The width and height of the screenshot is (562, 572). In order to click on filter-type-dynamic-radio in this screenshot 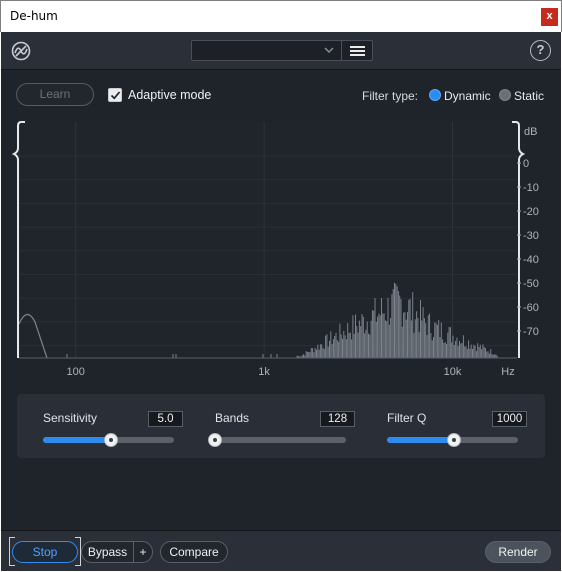, I will do `click(435, 95)`.